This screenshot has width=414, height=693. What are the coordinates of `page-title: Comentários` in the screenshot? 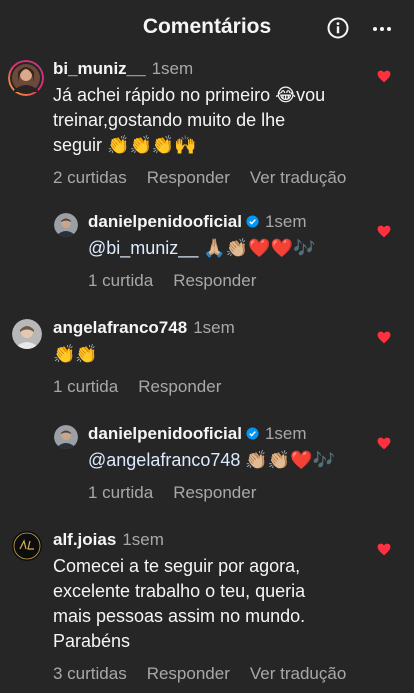 It's located at (207, 26).